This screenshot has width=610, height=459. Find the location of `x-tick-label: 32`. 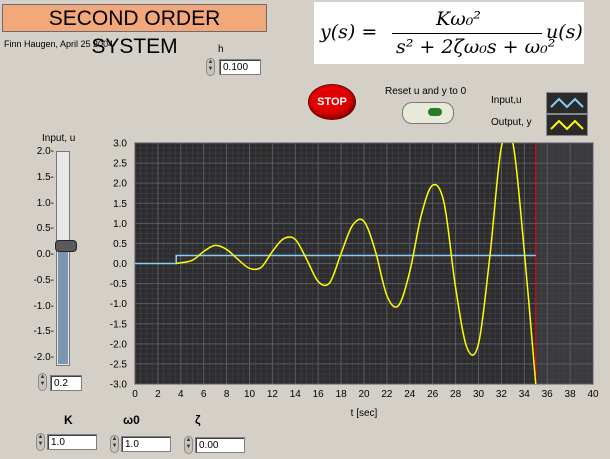

x-tick-label: 32 is located at coordinates (502, 394).